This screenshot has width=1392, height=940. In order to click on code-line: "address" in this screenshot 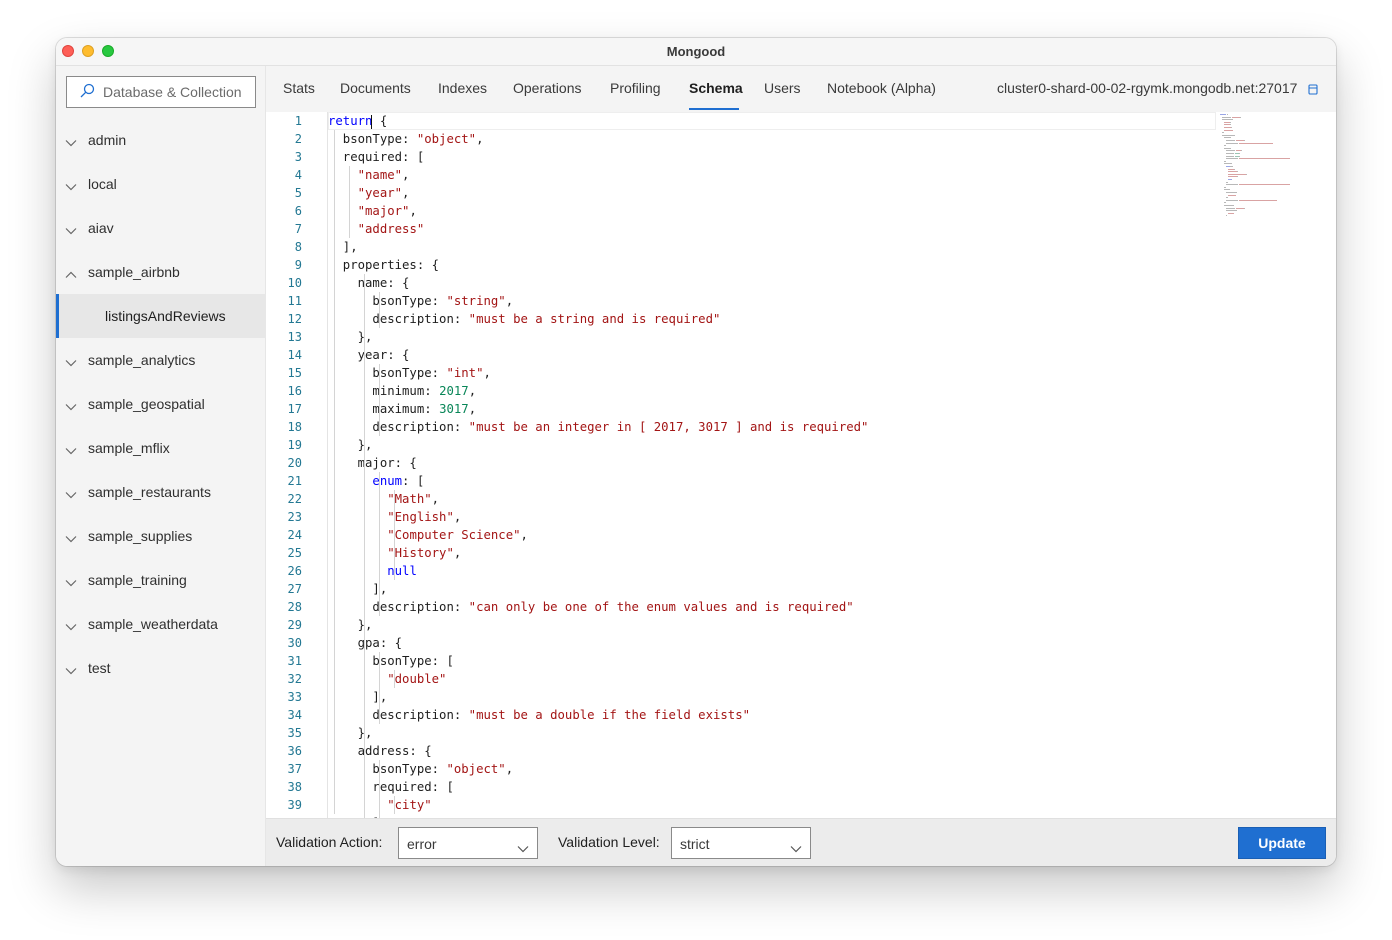, I will do `click(376, 229)`.